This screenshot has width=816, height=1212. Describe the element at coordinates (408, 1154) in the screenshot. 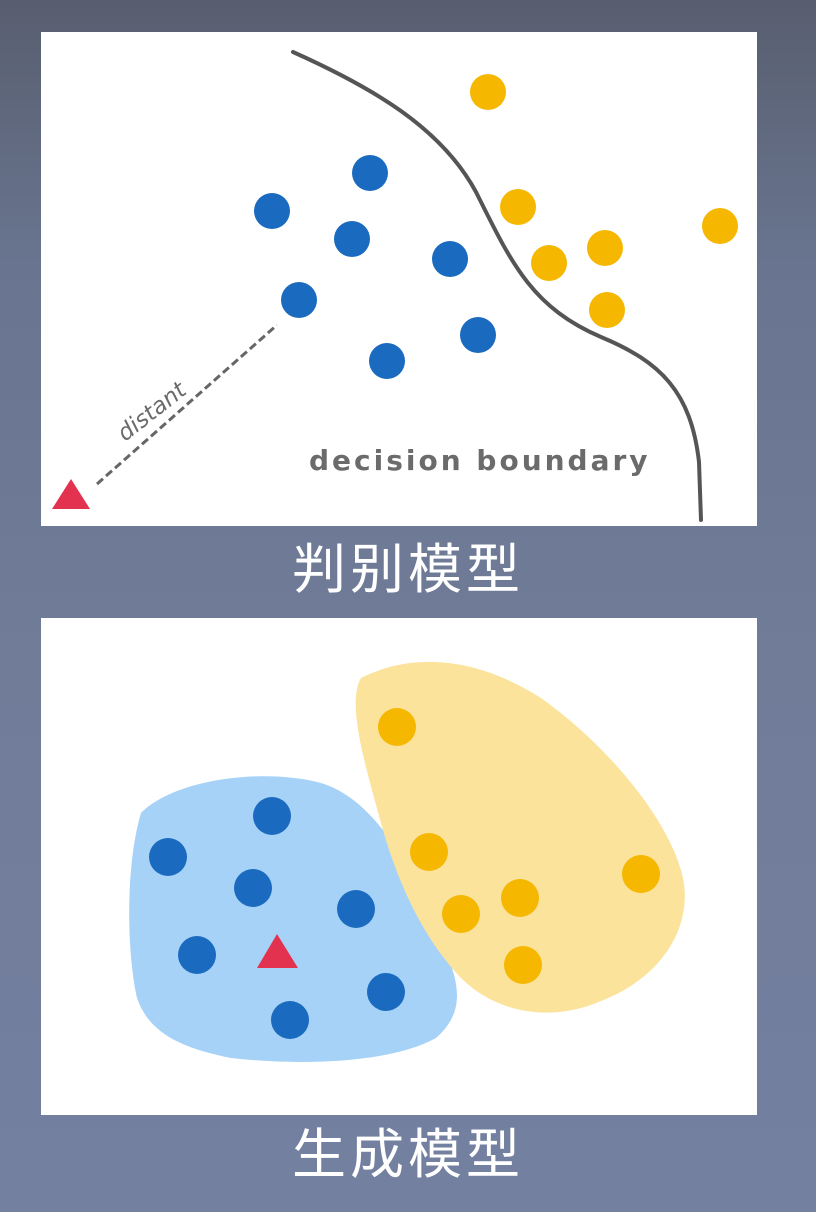

I see `generative-caption: 生成模型` at that location.